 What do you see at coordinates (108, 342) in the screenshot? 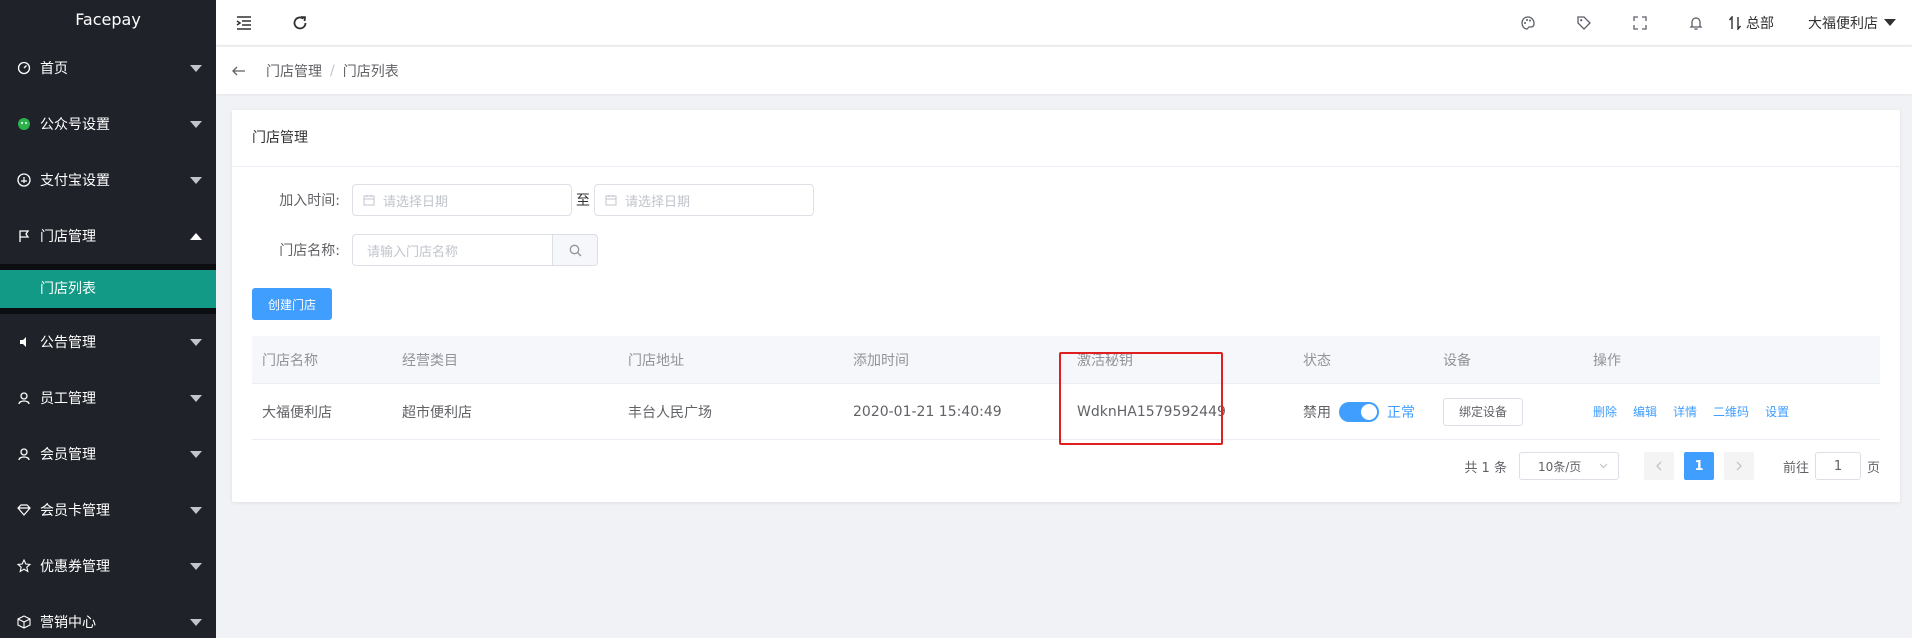
I see `sidebar-item-announcements: 公告管理` at bounding box center [108, 342].